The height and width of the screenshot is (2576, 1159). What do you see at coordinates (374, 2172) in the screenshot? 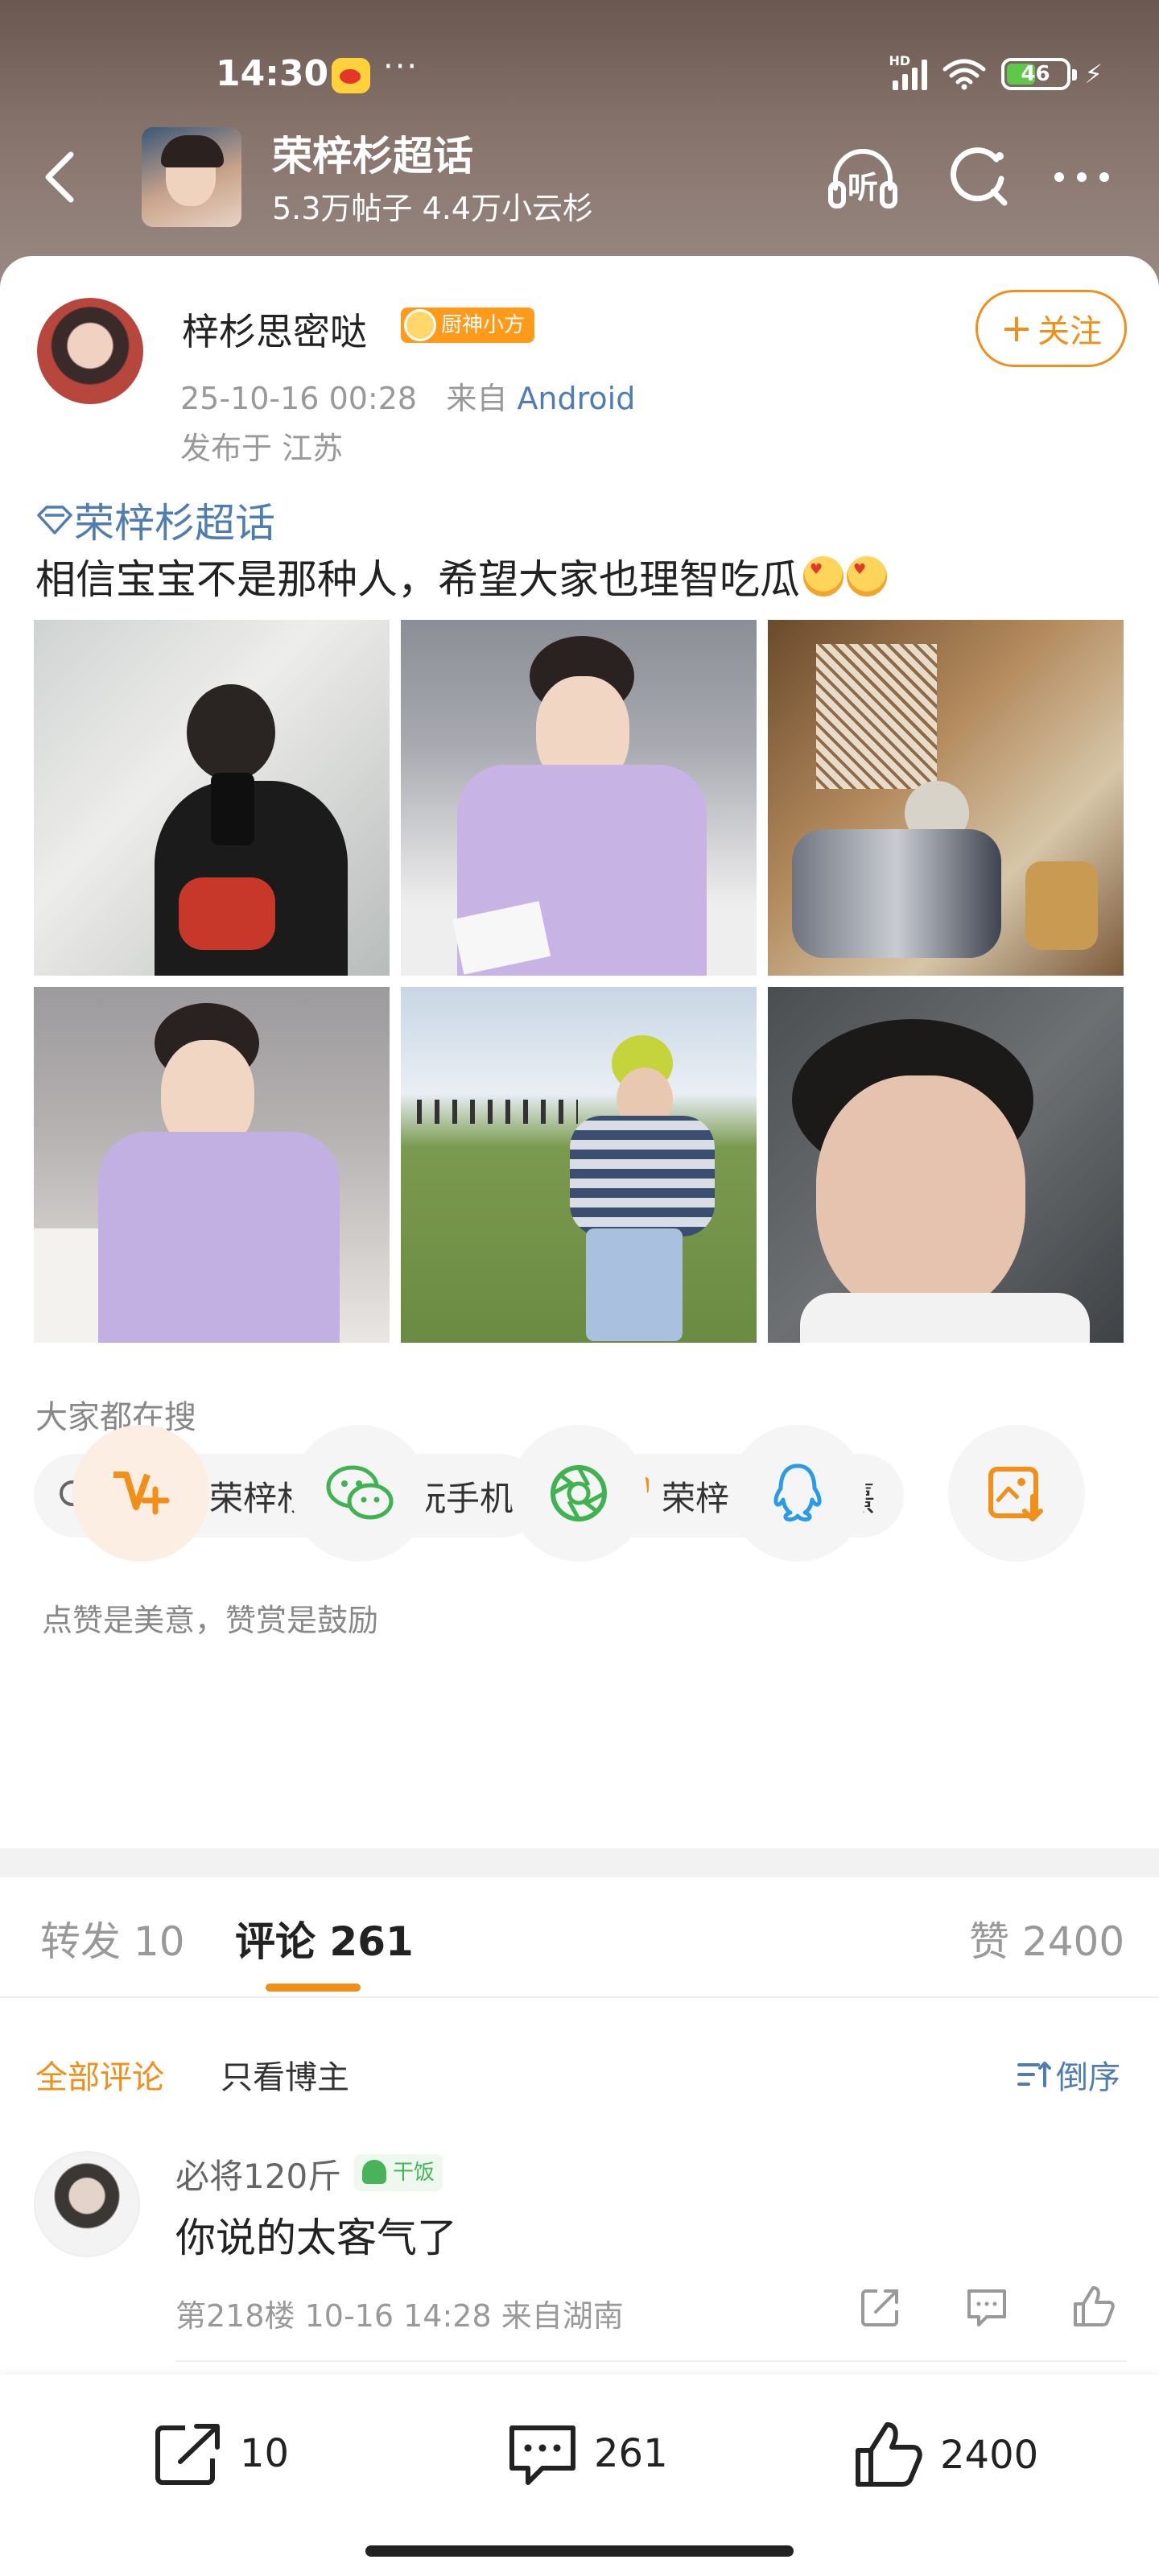
I see `rice-bowl-icon` at bounding box center [374, 2172].